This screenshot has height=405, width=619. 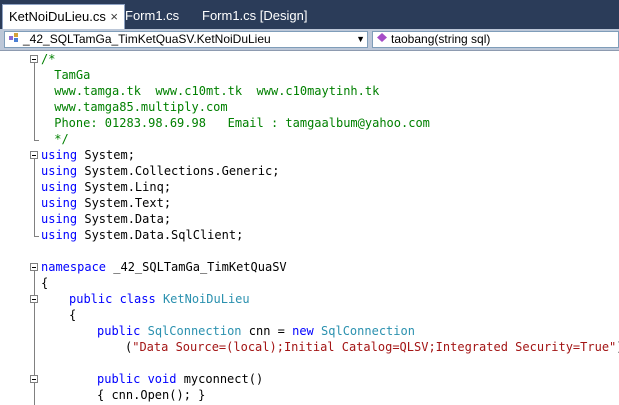 I want to click on tab-label: Form1.cs [Design], so click(x=255, y=15).